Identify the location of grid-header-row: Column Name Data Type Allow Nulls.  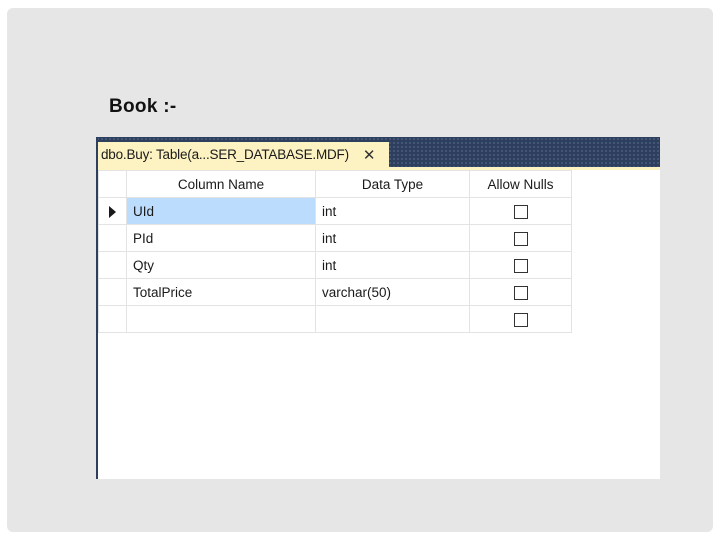
(335, 184).